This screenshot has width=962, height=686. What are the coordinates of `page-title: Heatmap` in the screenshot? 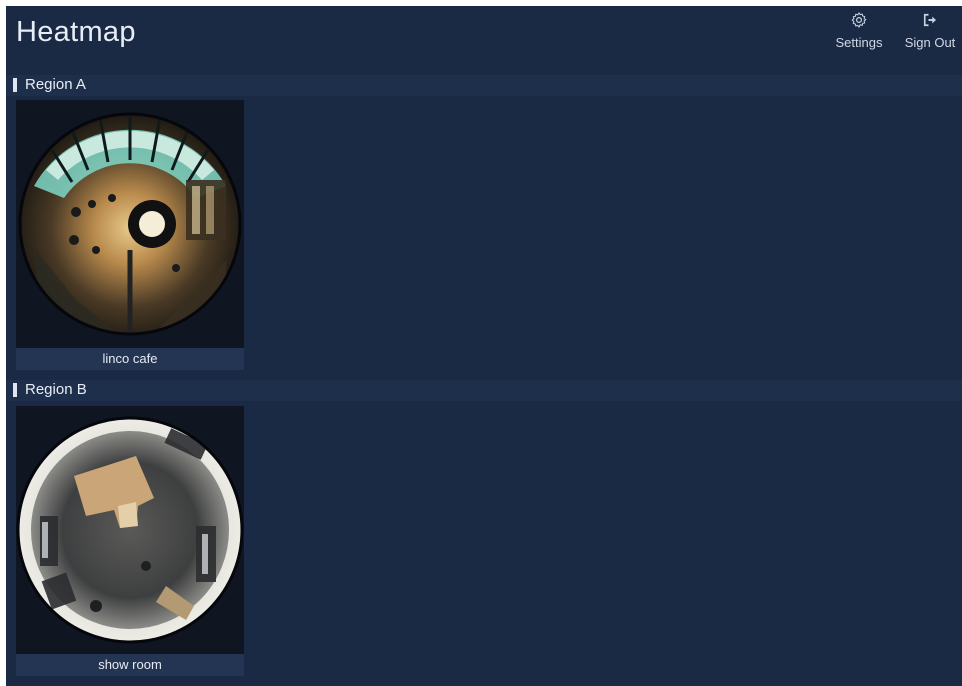 It's located at (76, 32).